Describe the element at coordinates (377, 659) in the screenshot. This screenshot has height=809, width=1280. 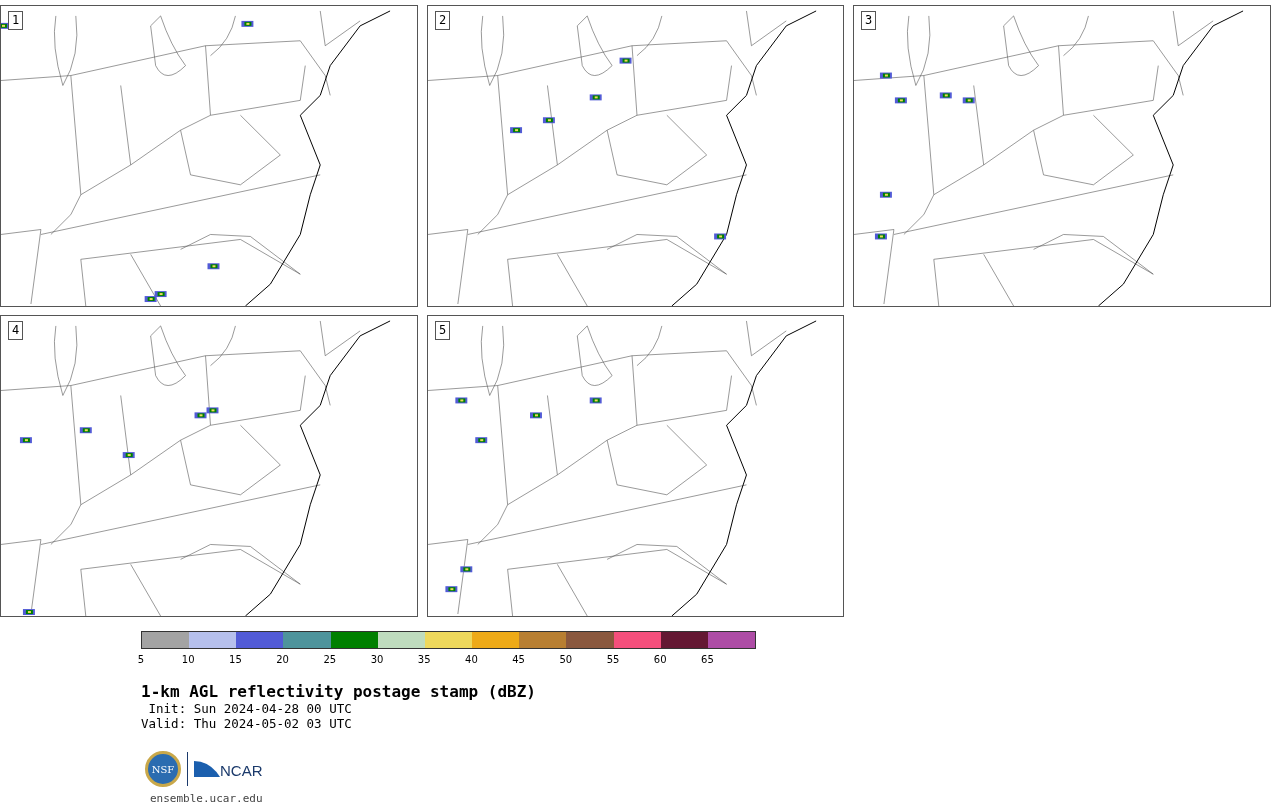
I see `color-bar-tick-label: 30` at that location.